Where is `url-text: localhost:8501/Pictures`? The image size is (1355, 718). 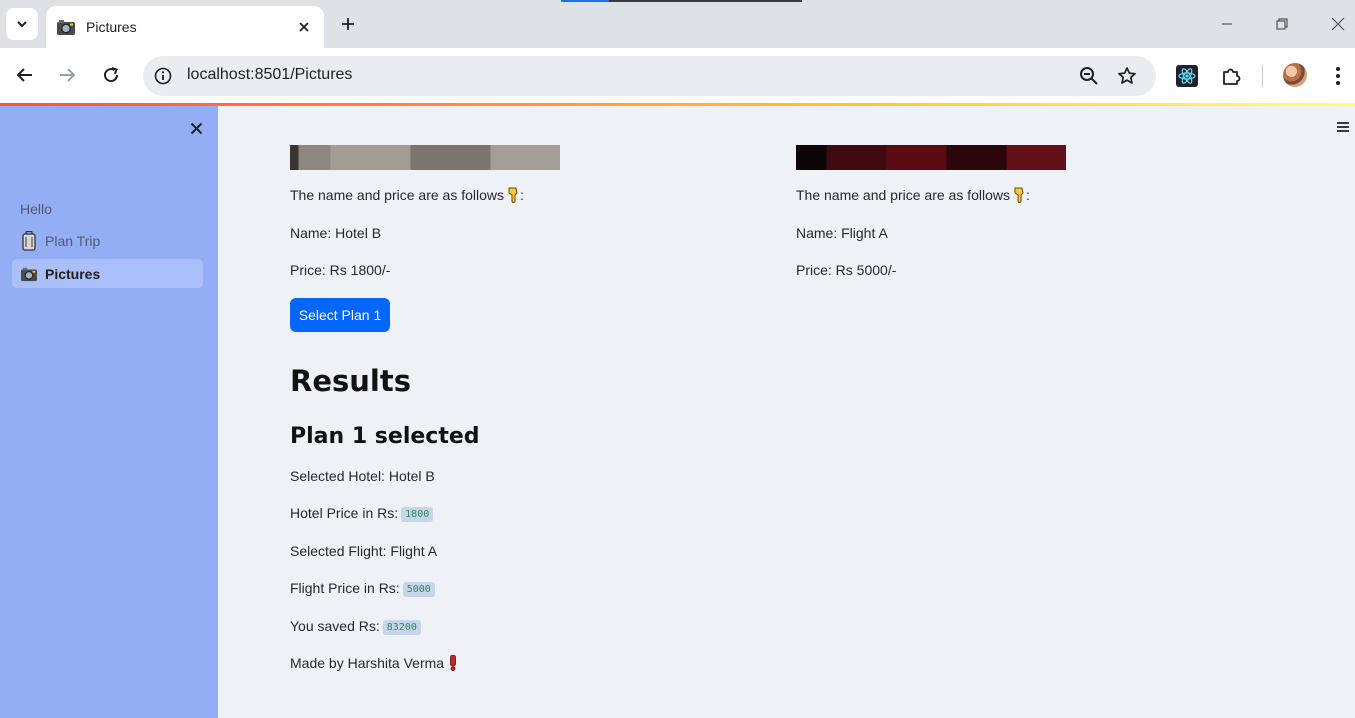
url-text: localhost:8501/Pictures is located at coordinates (270, 74).